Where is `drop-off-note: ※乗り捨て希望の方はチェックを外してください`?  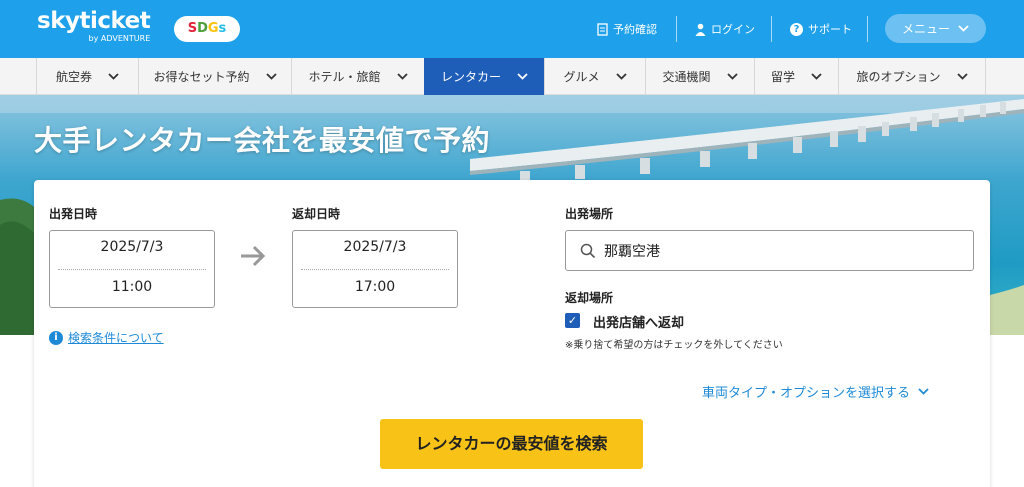
drop-off-note: ※乗り捨て希望の方はチェックを外してください is located at coordinates (674, 345).